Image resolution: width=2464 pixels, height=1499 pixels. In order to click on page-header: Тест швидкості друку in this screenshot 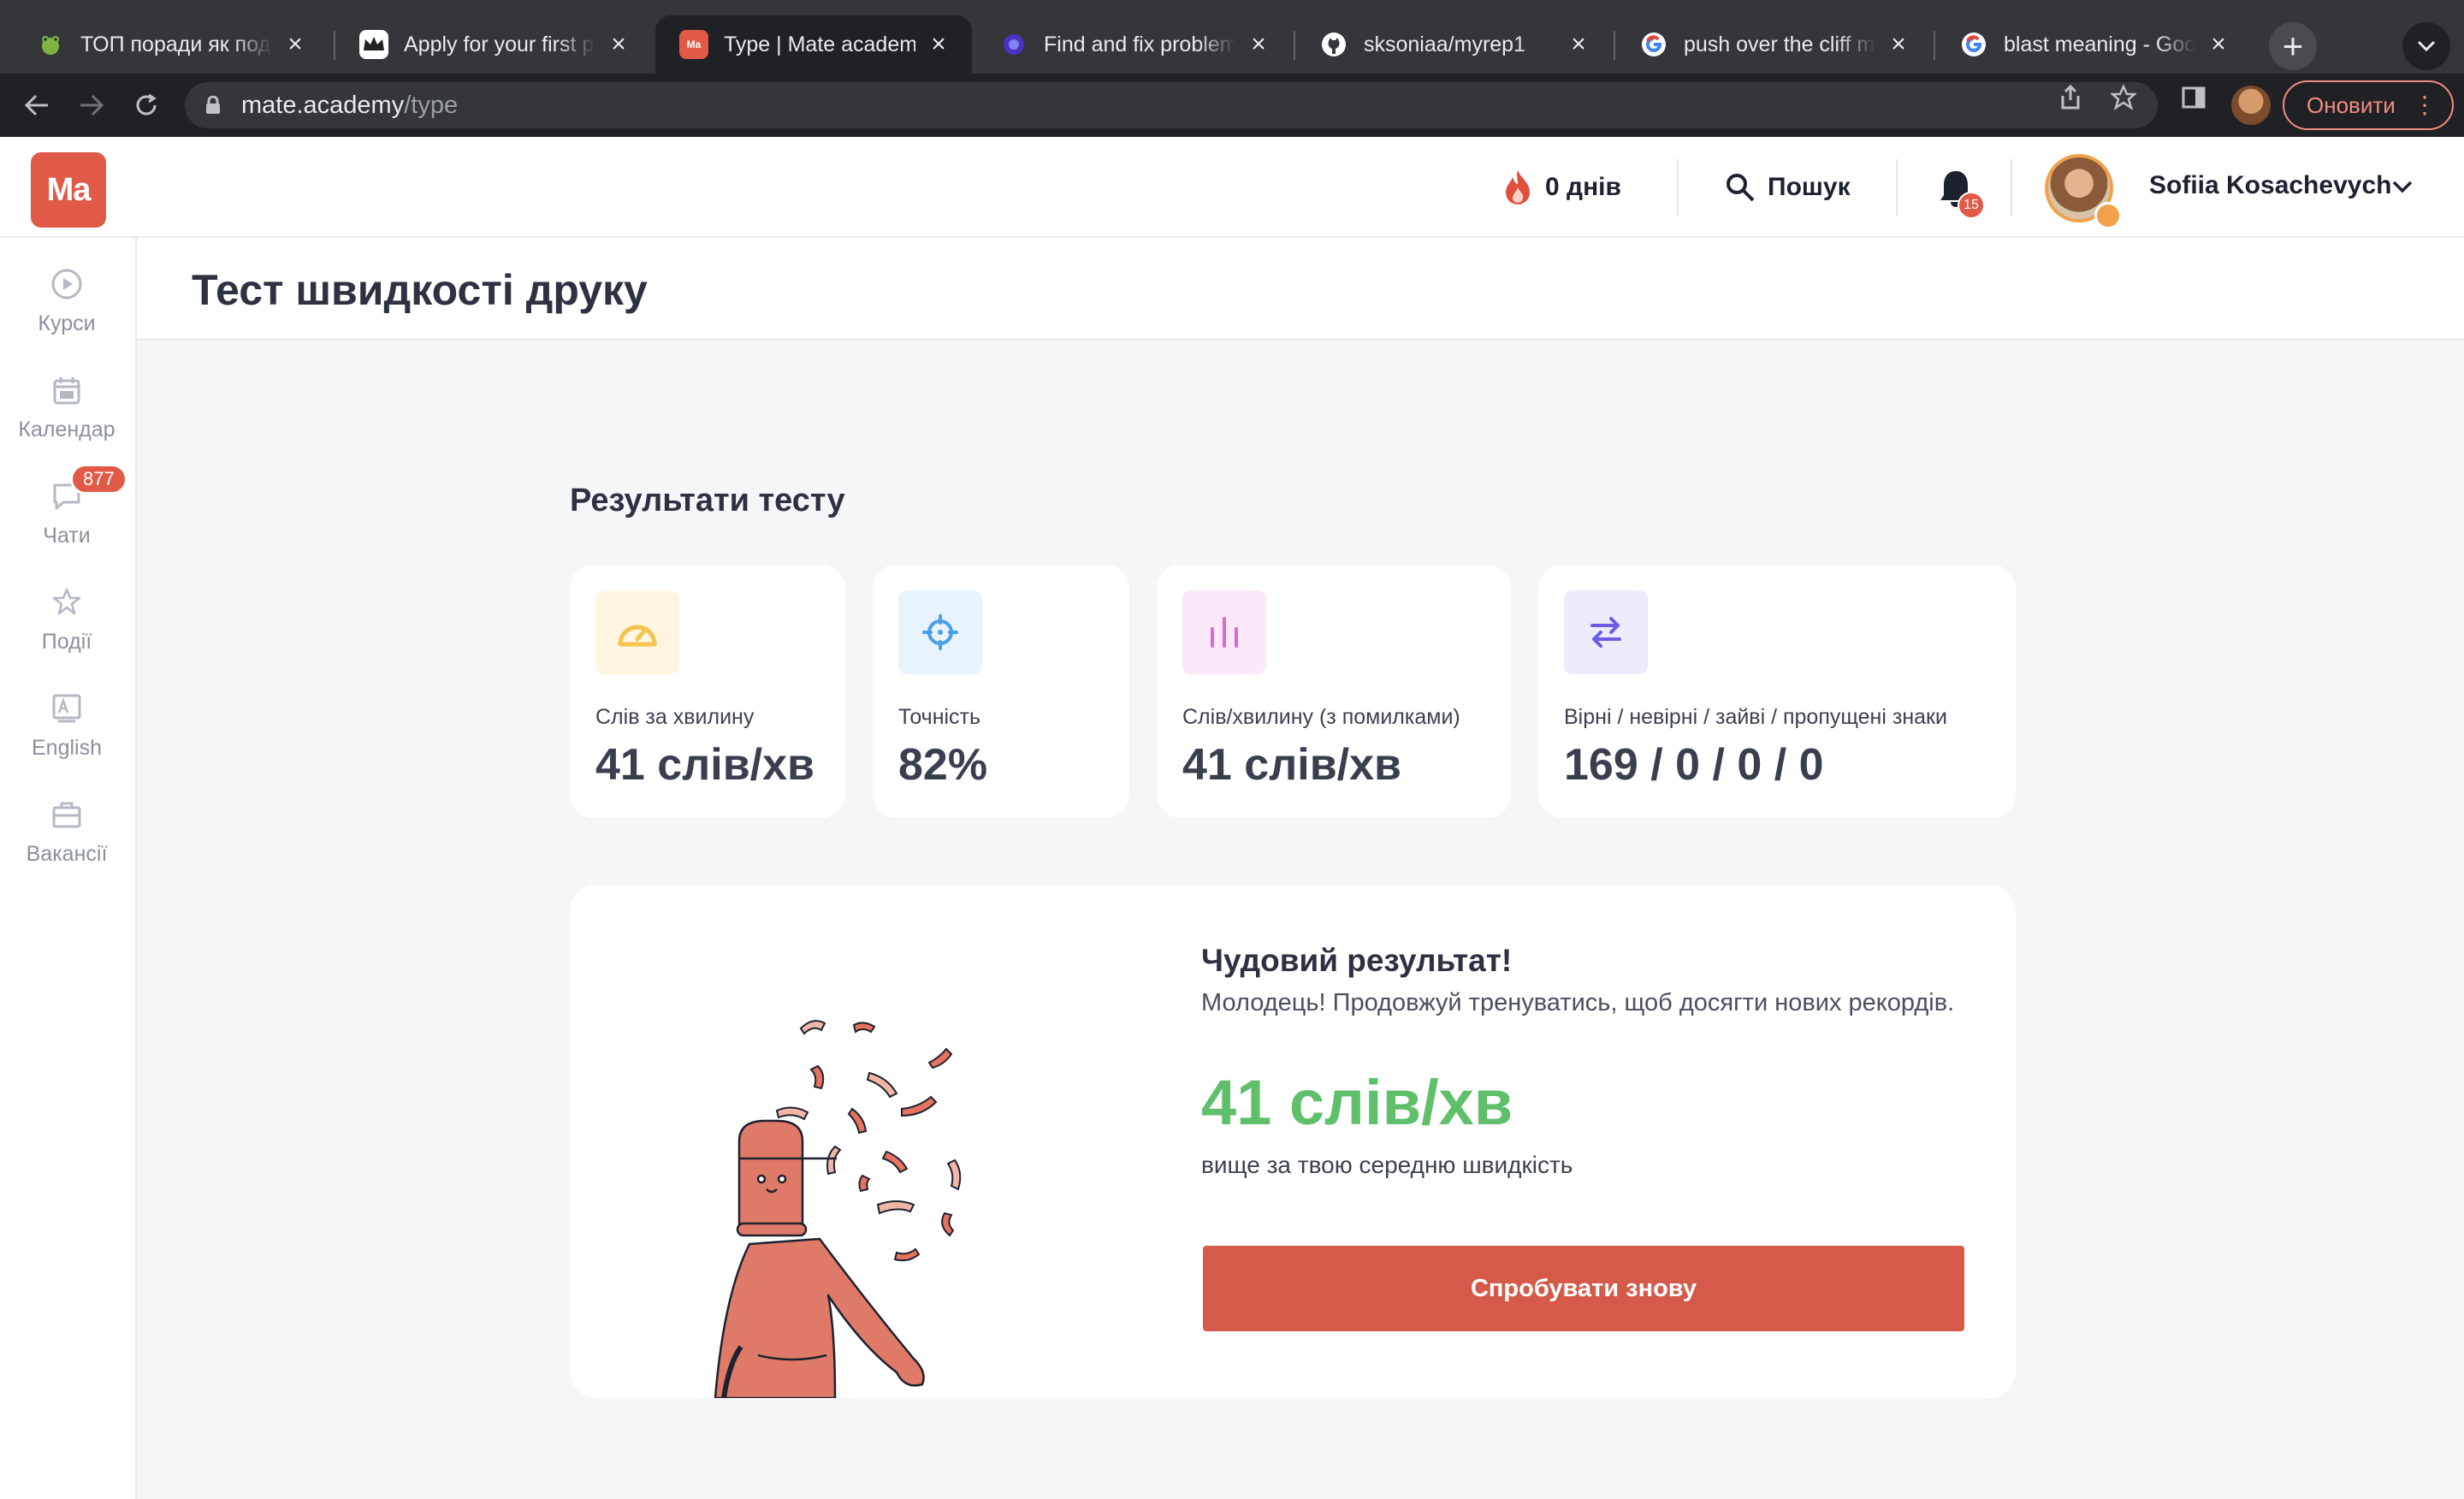, I will do `click(1300, 289)`.